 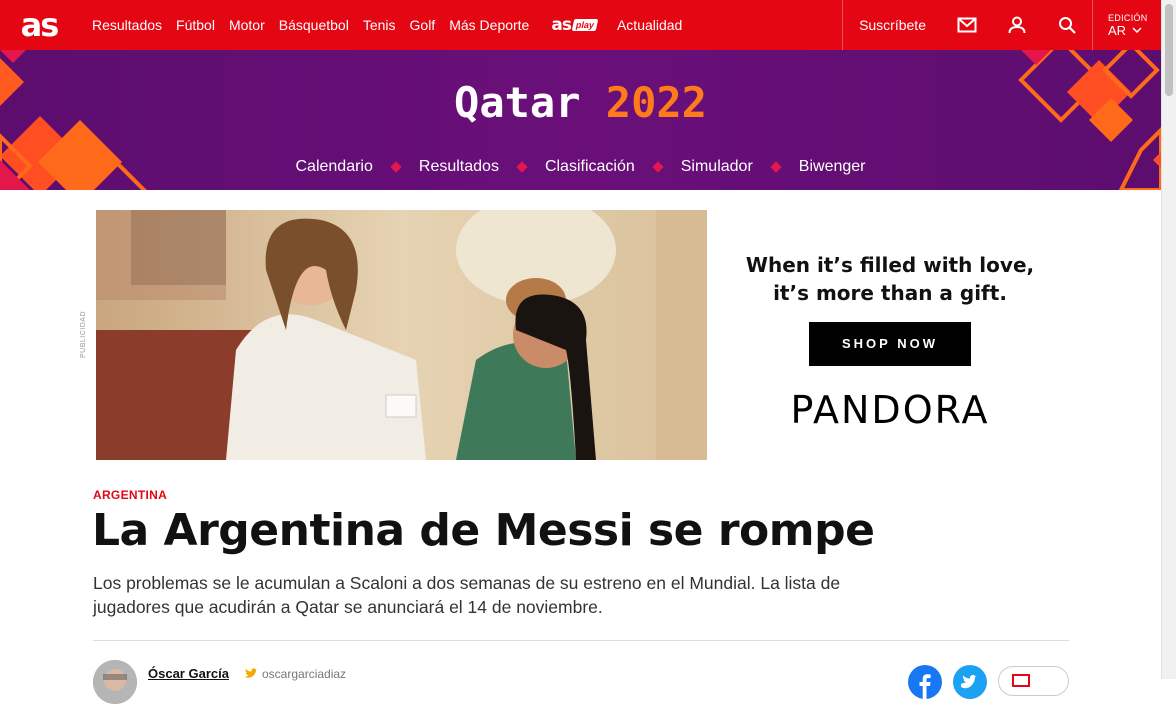 What do you see at coordinates (925, 686) in the screenshot?
I see `facebook-icon` at bounding box center [925, 686].